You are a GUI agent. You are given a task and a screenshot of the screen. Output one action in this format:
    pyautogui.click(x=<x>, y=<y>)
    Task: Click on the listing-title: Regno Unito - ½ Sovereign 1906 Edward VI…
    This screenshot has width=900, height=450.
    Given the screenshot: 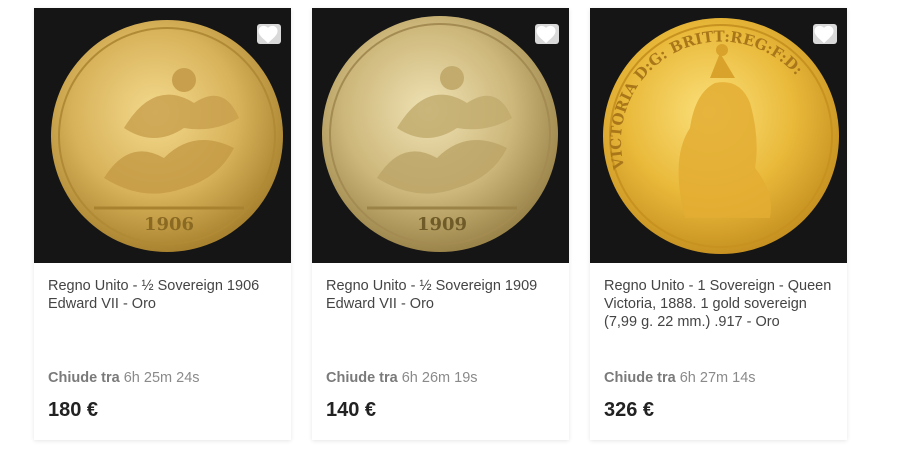 What is the action you would take?
    pyautogui.click(x=163, y=295)
    